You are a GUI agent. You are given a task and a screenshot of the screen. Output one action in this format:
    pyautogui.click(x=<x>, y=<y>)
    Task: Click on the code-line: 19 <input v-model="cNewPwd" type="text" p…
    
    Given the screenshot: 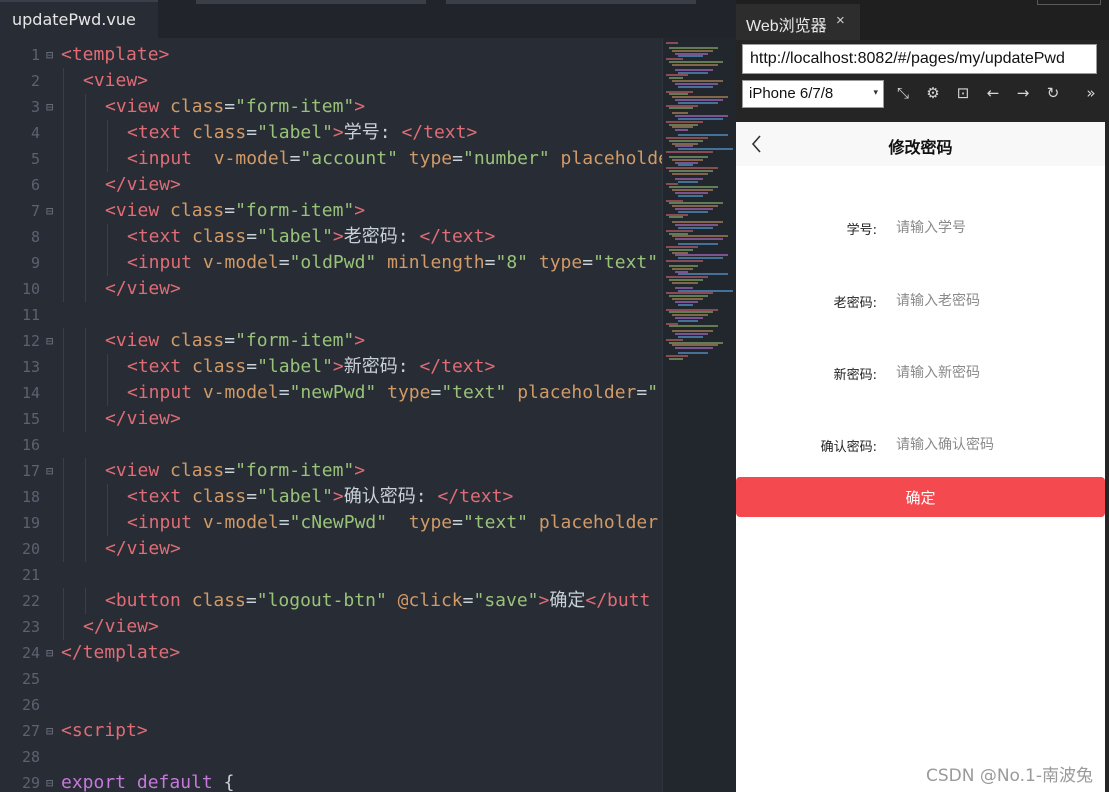 What is the action you would take?
    pyautogui.click(x=331, y=523)
    